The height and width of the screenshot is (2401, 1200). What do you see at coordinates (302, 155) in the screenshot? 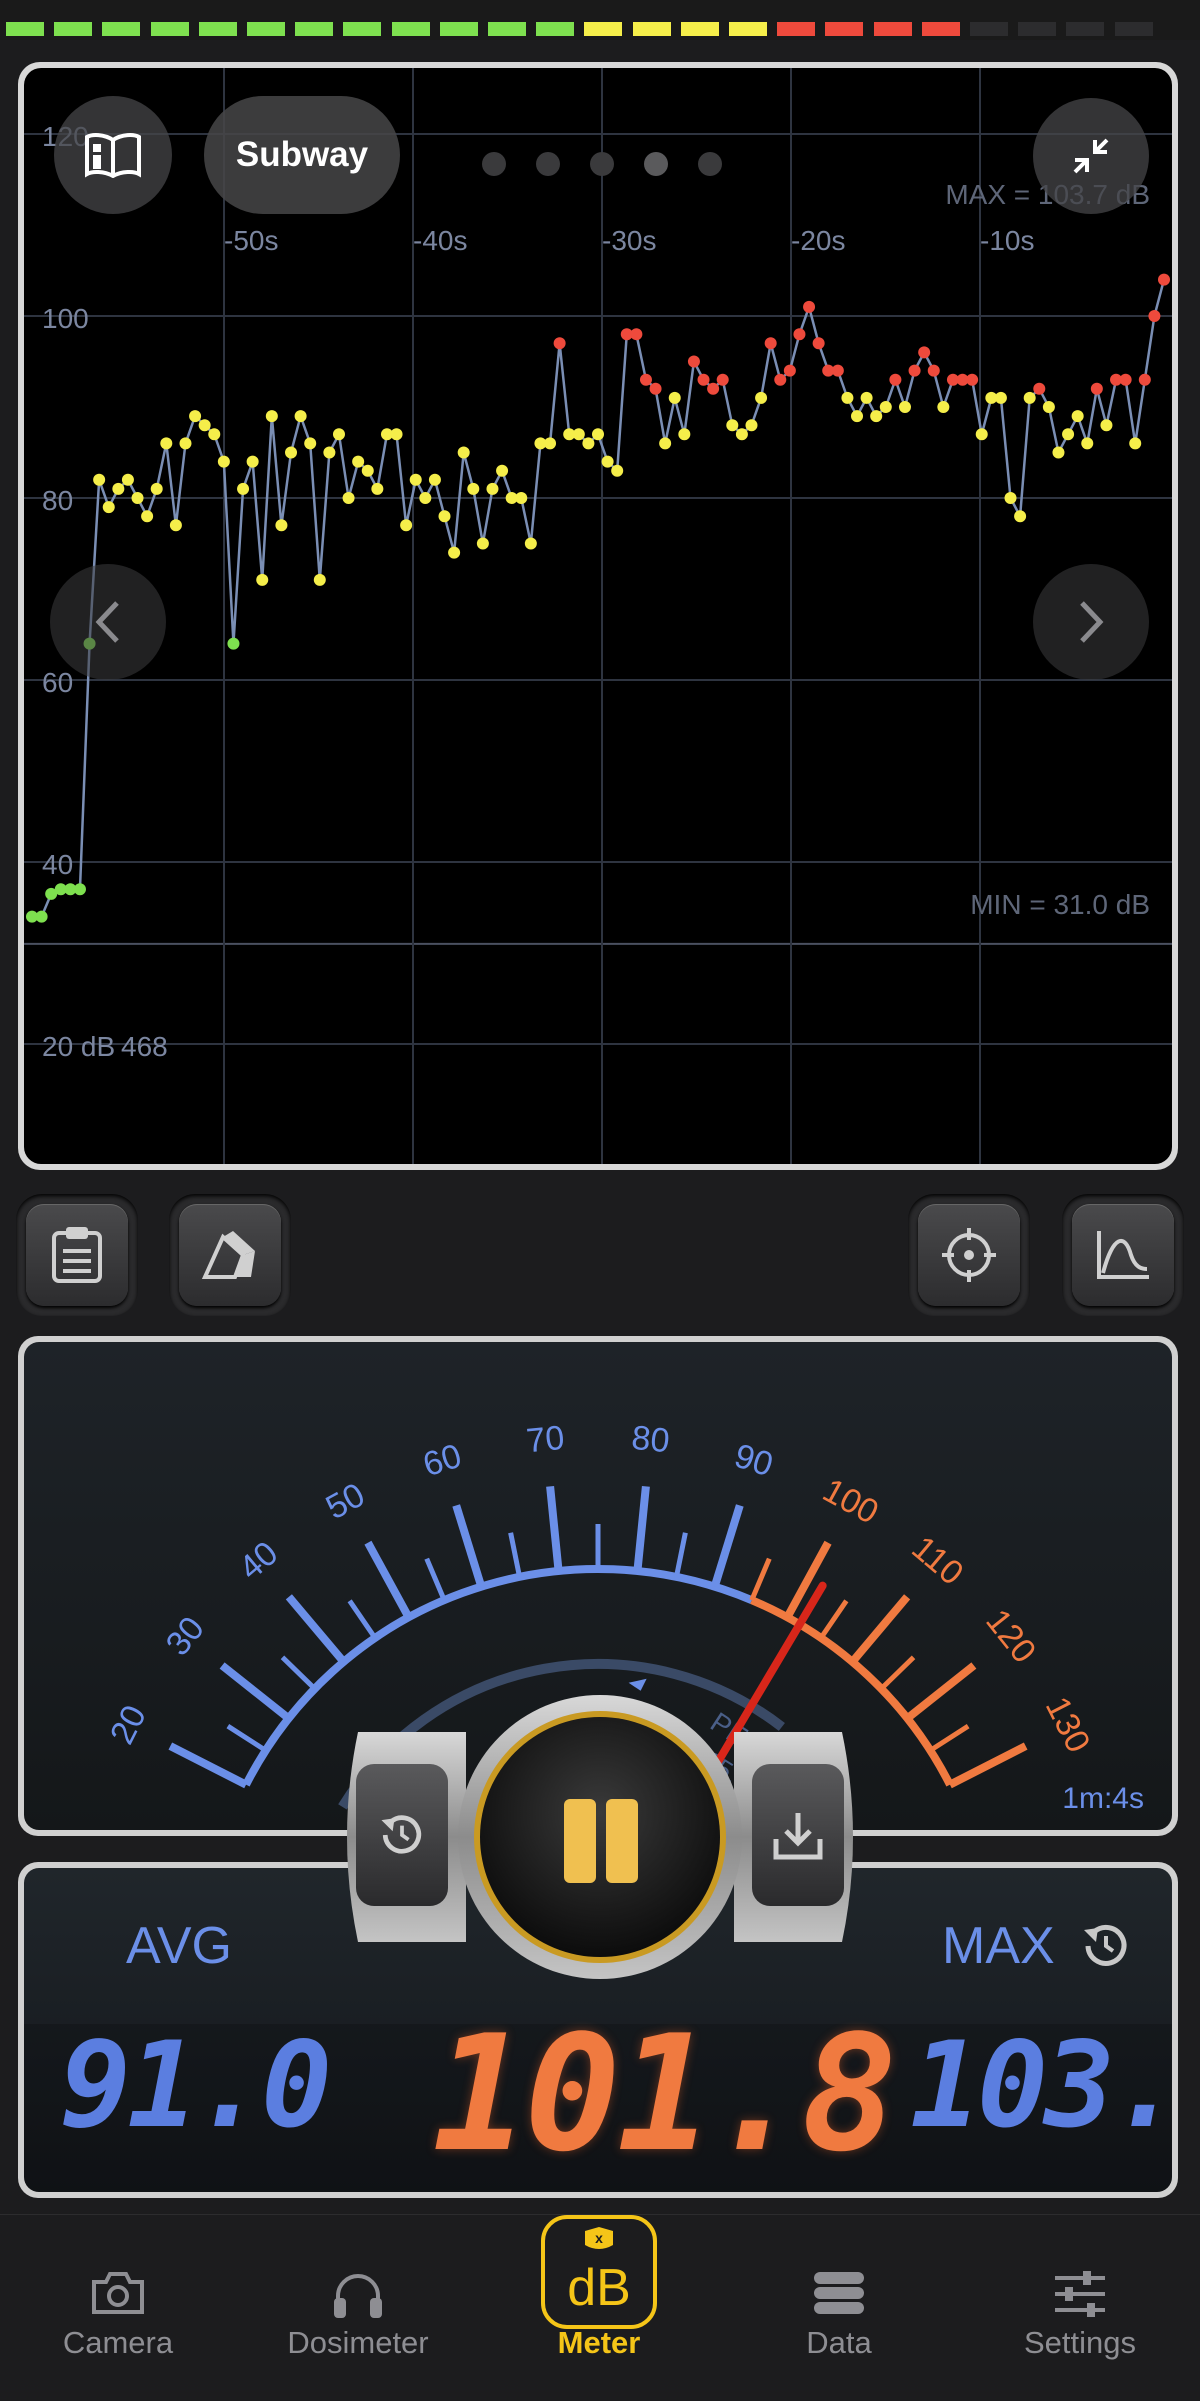
I see `location-label: Subway` at bounding box center [302, 155].